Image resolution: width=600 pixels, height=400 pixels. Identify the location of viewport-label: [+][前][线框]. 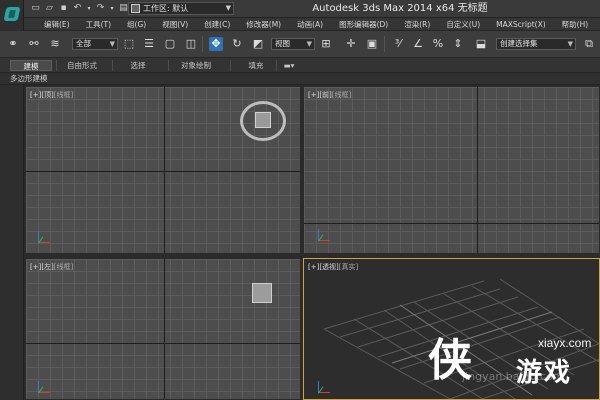
(329, 95).